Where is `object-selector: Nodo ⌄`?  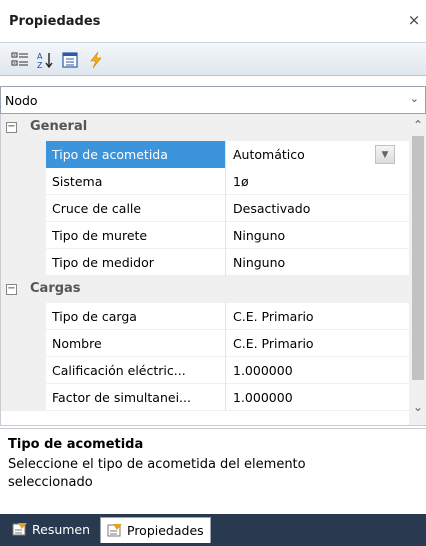
object-selector: Nodo ⌄ is located at coordinates (213, 100).